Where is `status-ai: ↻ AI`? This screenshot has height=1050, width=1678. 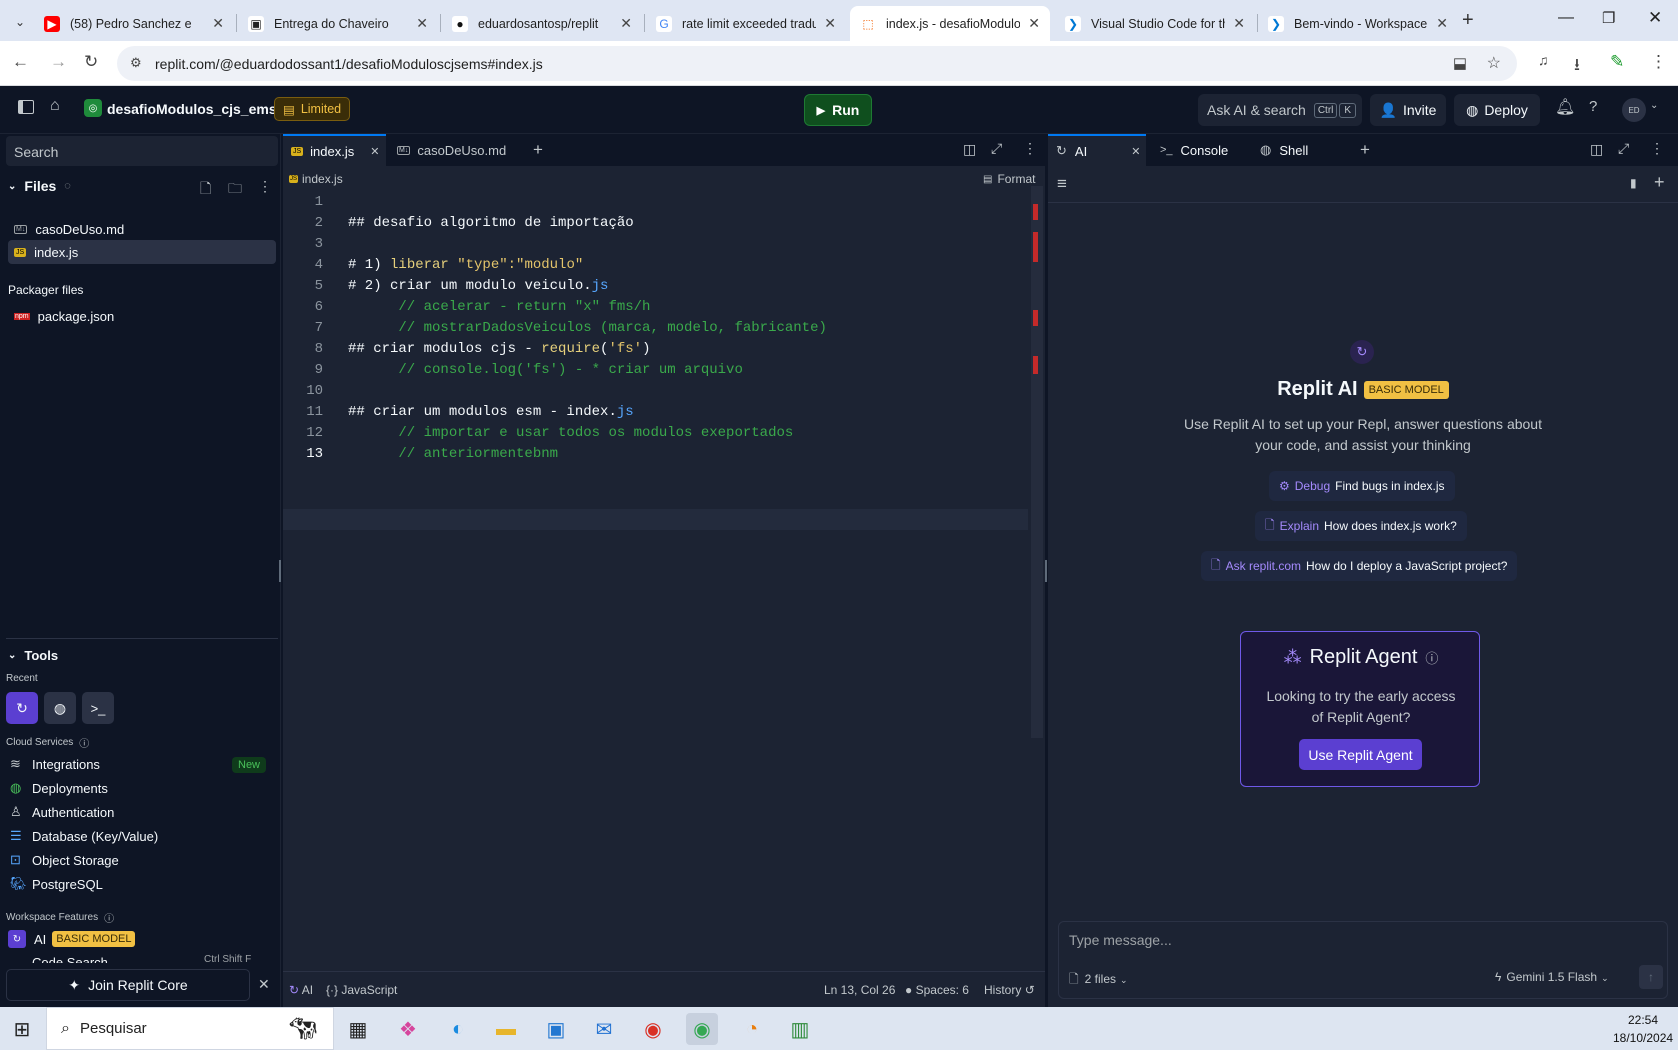 status-ai: ↻ AI is located at coordinates (301, 990).